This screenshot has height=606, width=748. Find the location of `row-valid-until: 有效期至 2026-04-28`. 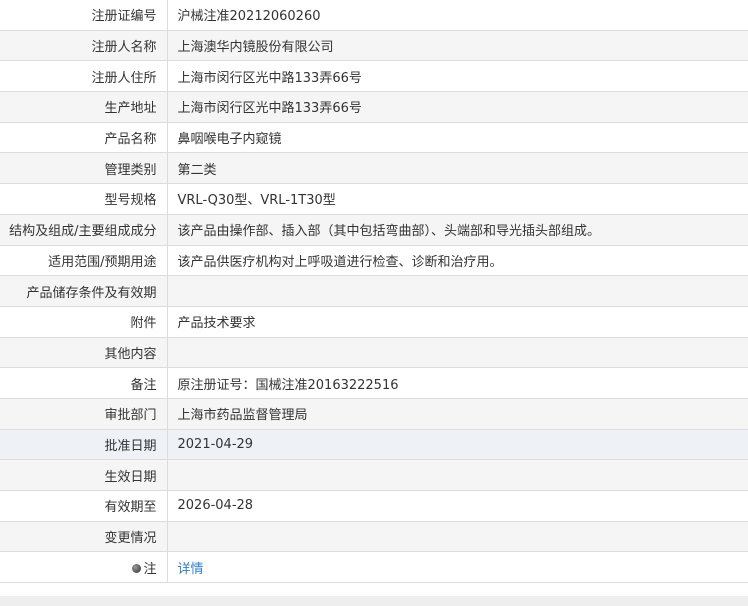

row-valid-until: 有效期至 2026-04-28 is located at coordinates (374, 506).